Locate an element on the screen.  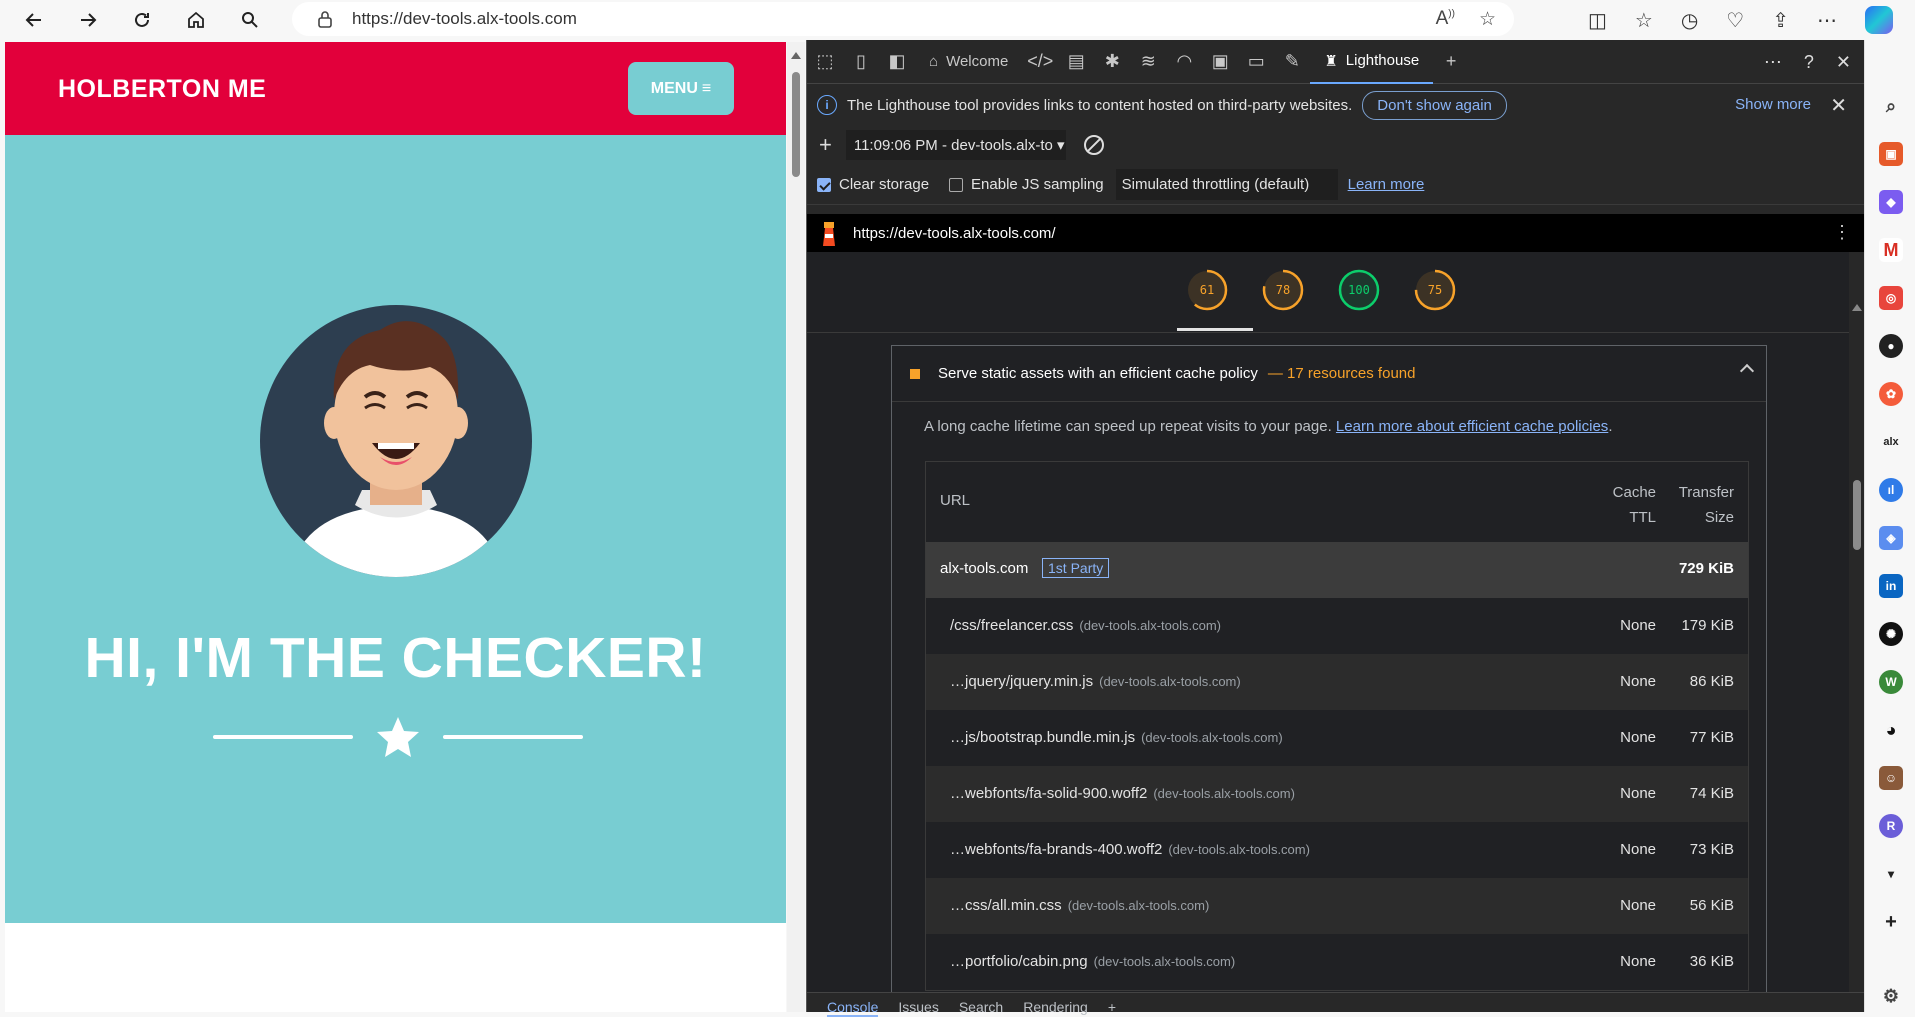
js-sampling-label: Enable JS sampling is located at coordinates (1037, 184).